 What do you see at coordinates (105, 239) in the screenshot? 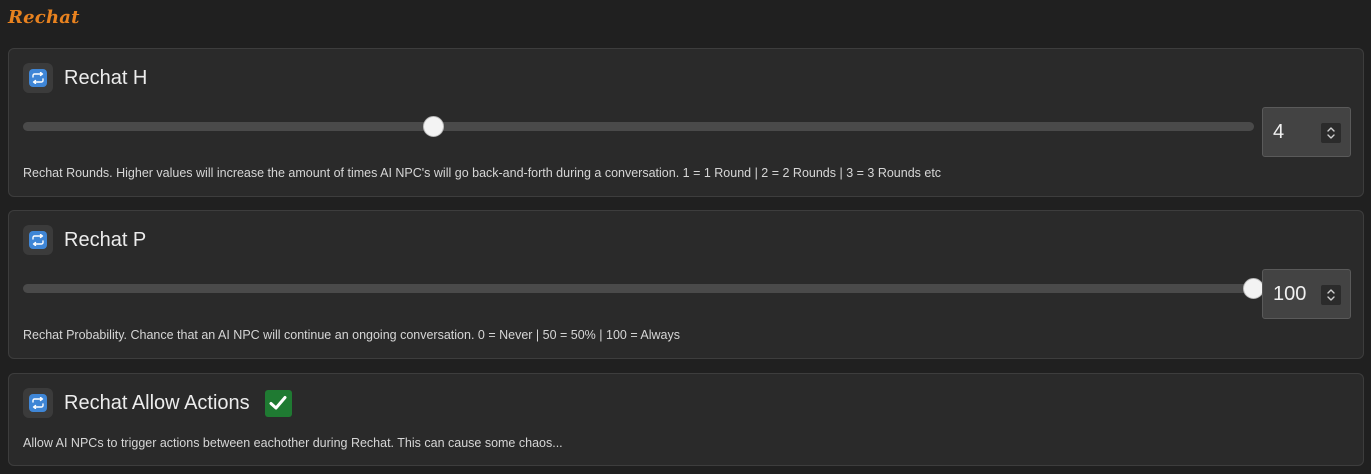
I see `setting-title: Rechat P` at bounding box center [105, 239].